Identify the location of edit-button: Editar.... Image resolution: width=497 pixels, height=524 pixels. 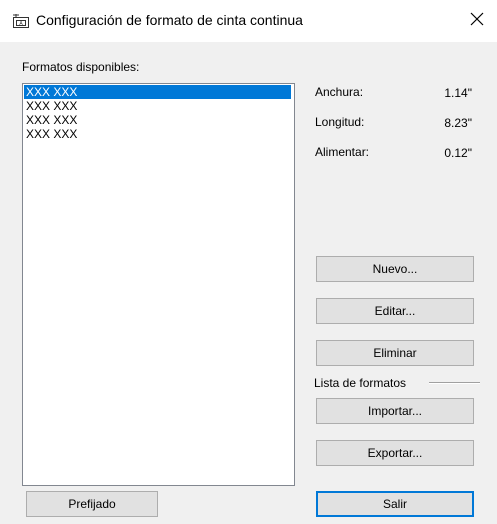
(395, 311).